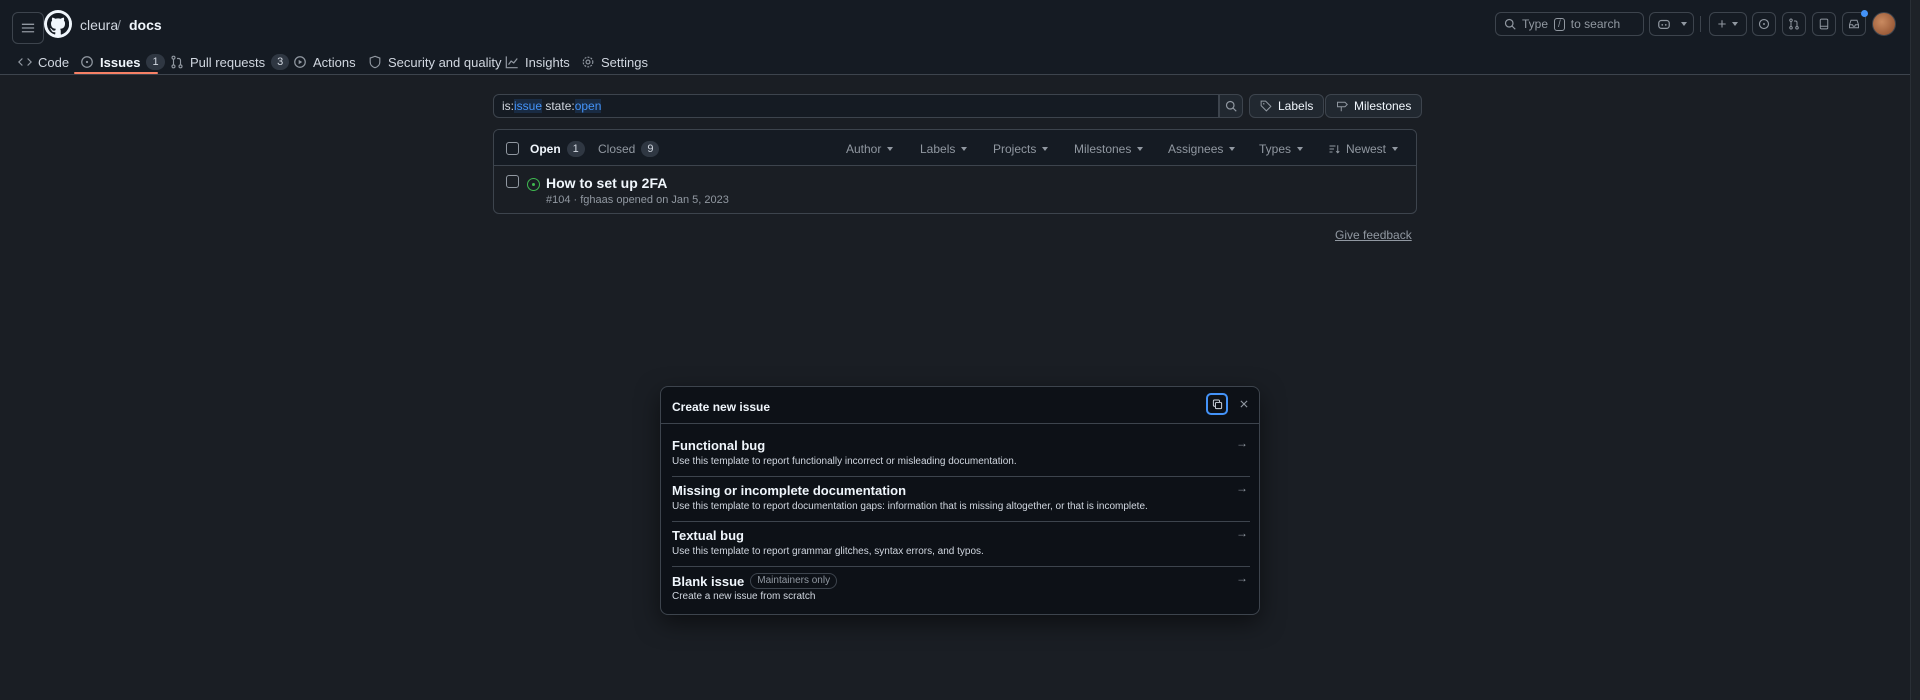  Describe the element at coordinates (1103, 149) in the screenshot. I see `filter-milestones-label: Milestones` at that location.